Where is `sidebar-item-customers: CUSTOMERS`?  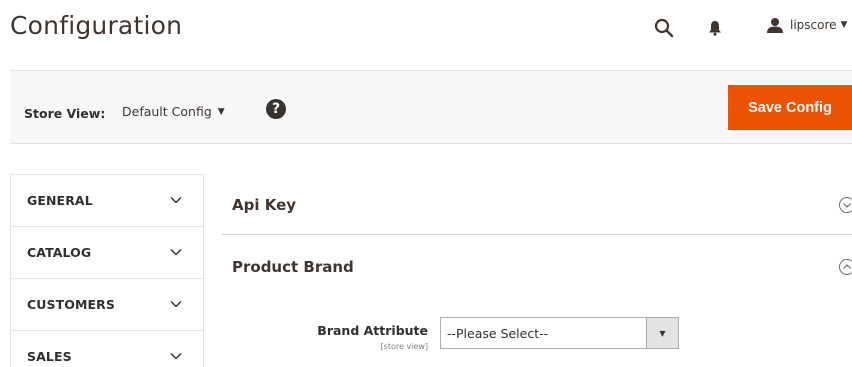
sidebar-item-customers: CUSTOMERS is located at coordinates (107, 305).